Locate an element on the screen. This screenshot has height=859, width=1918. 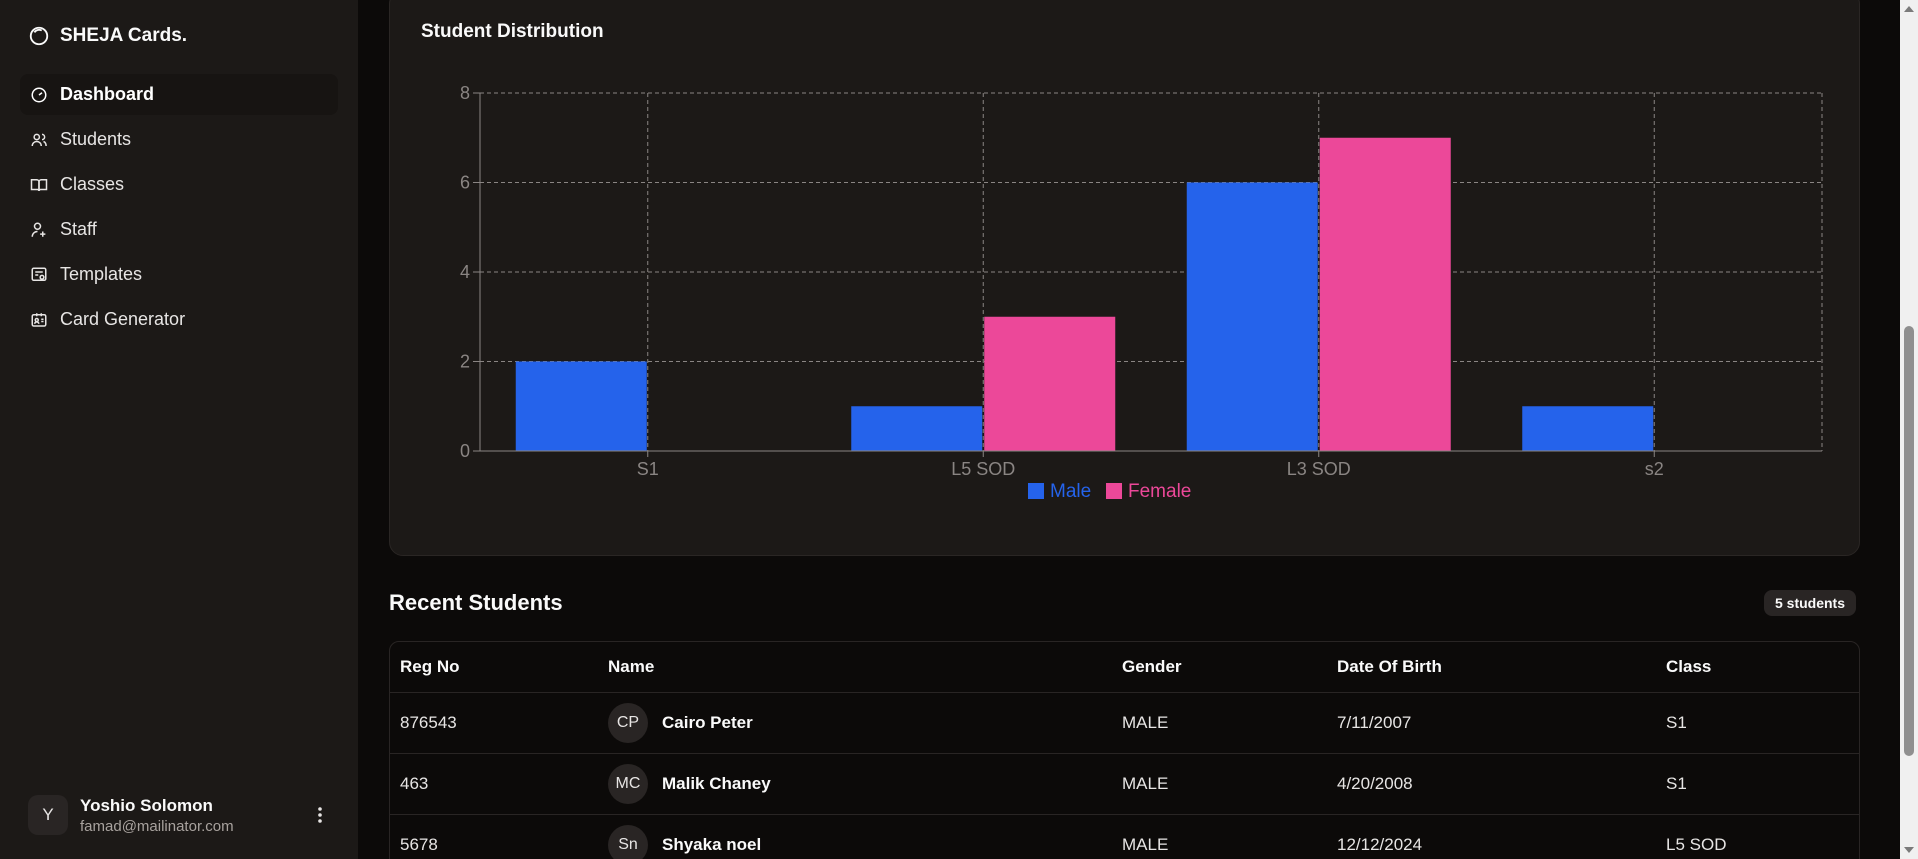
legend-swatch-female is located at coordinates (1114, 491).